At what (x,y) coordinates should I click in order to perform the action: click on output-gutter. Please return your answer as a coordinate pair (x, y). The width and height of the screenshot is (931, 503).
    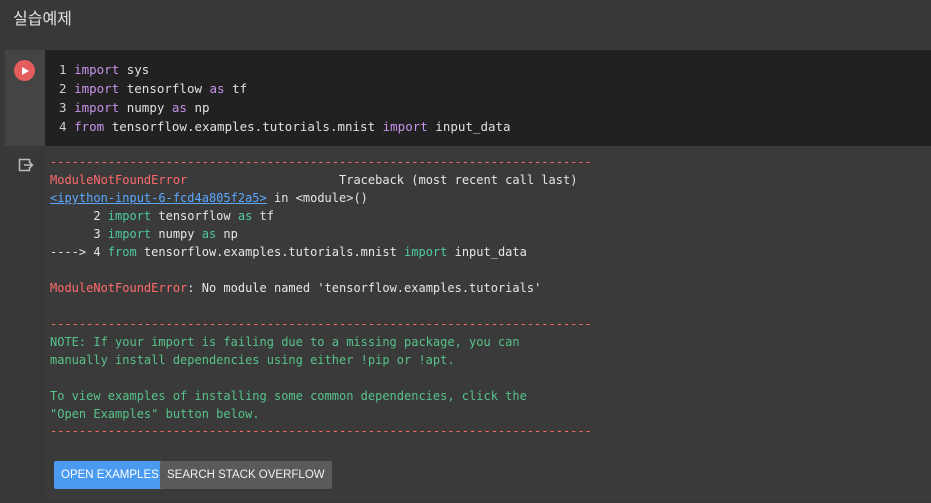
    Looking at the image, I should click on (25, 323).